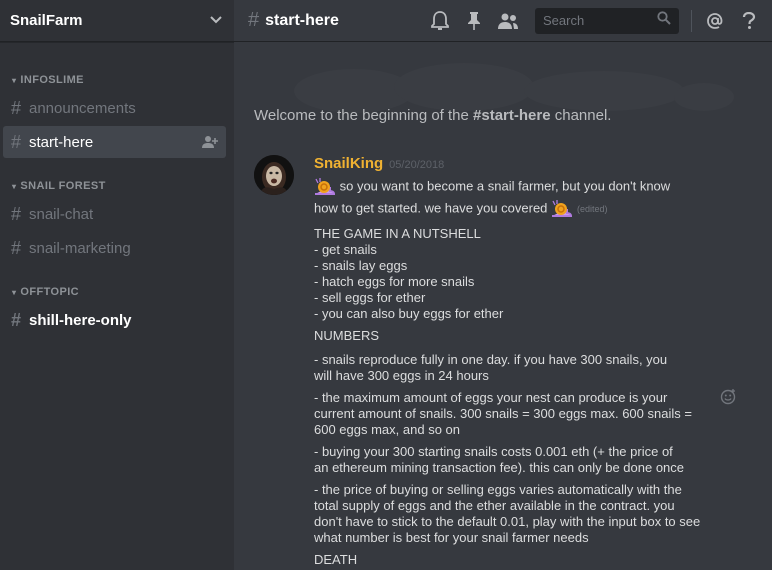  What do you see at coordinates (52, 80) in the screenshot?
I see `category-label: INFOSLIME` at bounding box center [52, 80].